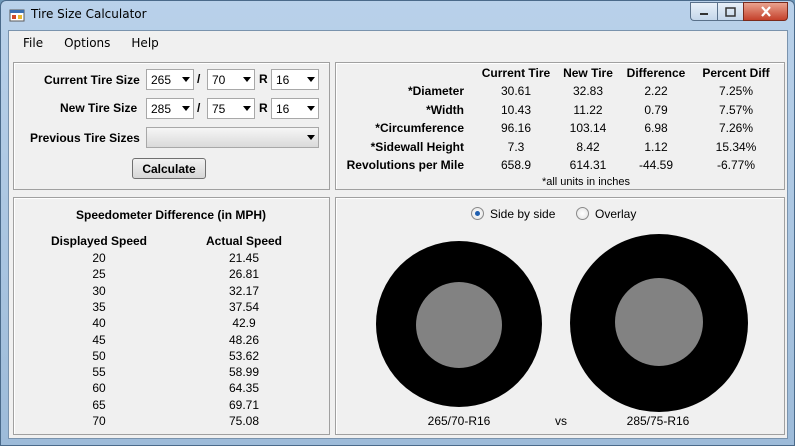 This screenshot has height=446, width=795. What do you see at coordinates (516, 128) in the screenshot?
I see `row-current-circumference: 96.16` at bounding box center [516, 128].